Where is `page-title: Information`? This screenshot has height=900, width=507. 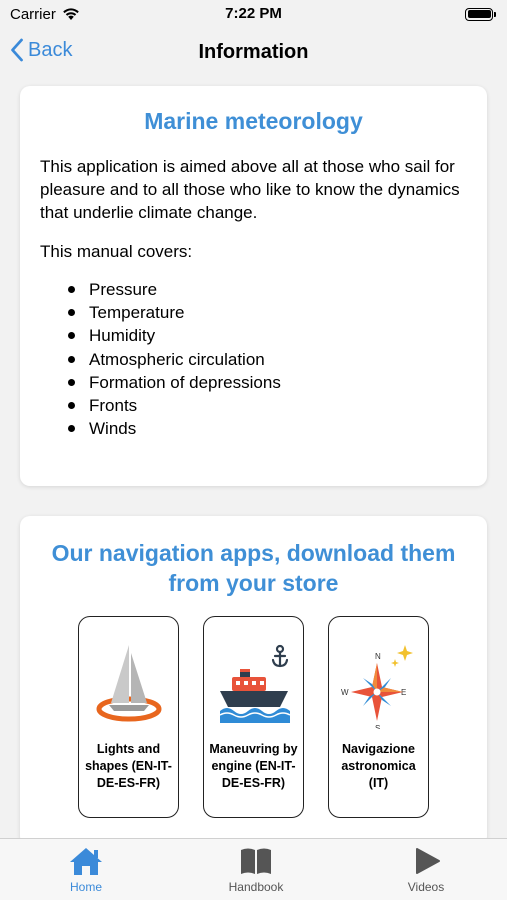 page-title: Information is located at coordinates (253, 51).